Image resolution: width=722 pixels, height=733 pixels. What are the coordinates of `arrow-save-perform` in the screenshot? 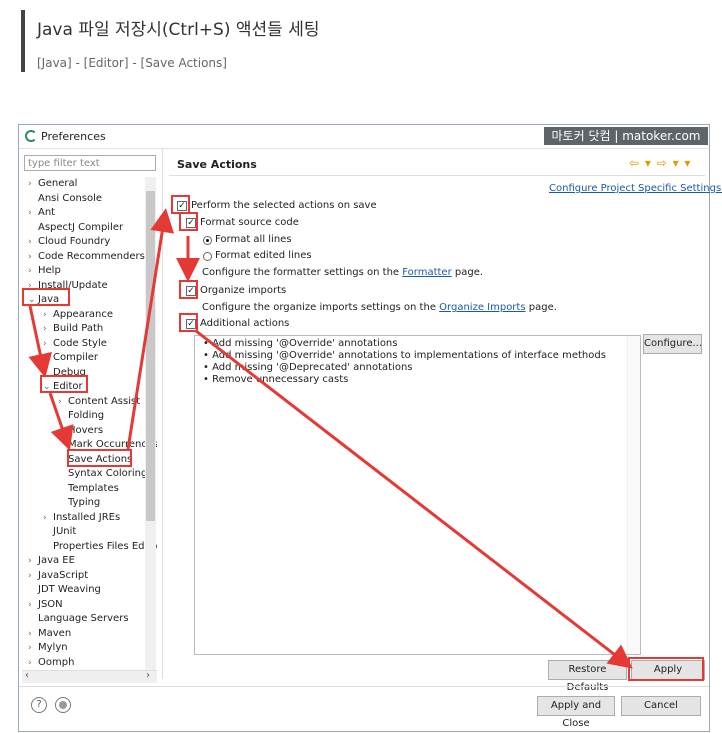 It's located at (150, 329).